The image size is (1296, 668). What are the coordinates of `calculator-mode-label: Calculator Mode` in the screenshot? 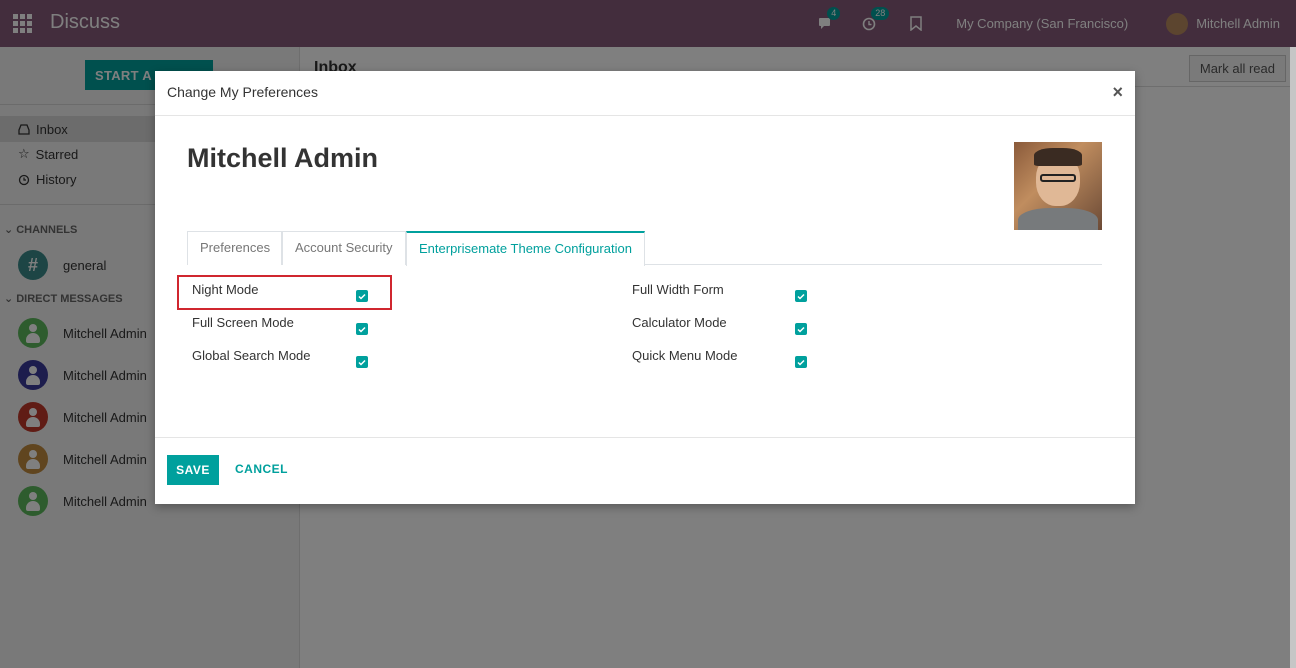 It's located at (679, 322).